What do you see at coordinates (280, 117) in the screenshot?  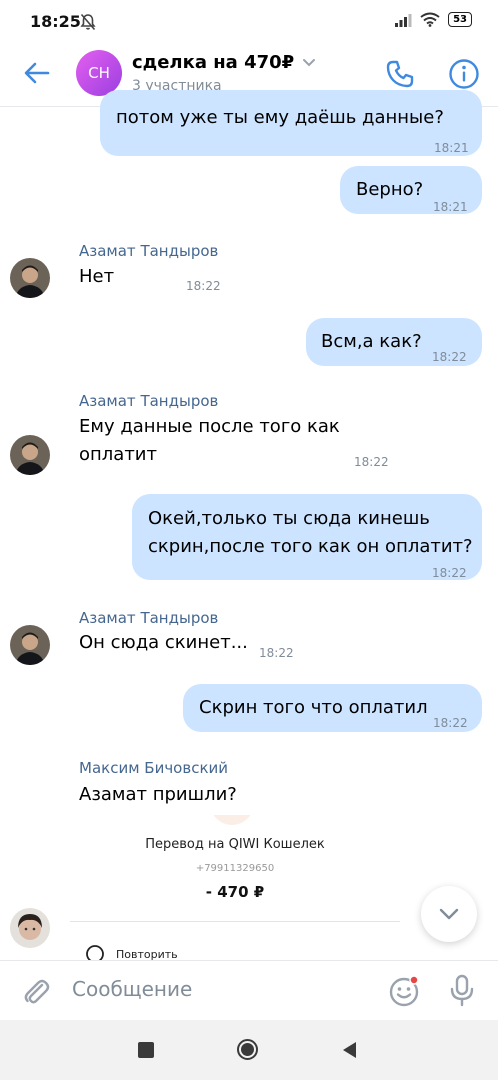 I see `message-text: потом уже ты ему даёшь данные?` at bounding box center [280, 117].